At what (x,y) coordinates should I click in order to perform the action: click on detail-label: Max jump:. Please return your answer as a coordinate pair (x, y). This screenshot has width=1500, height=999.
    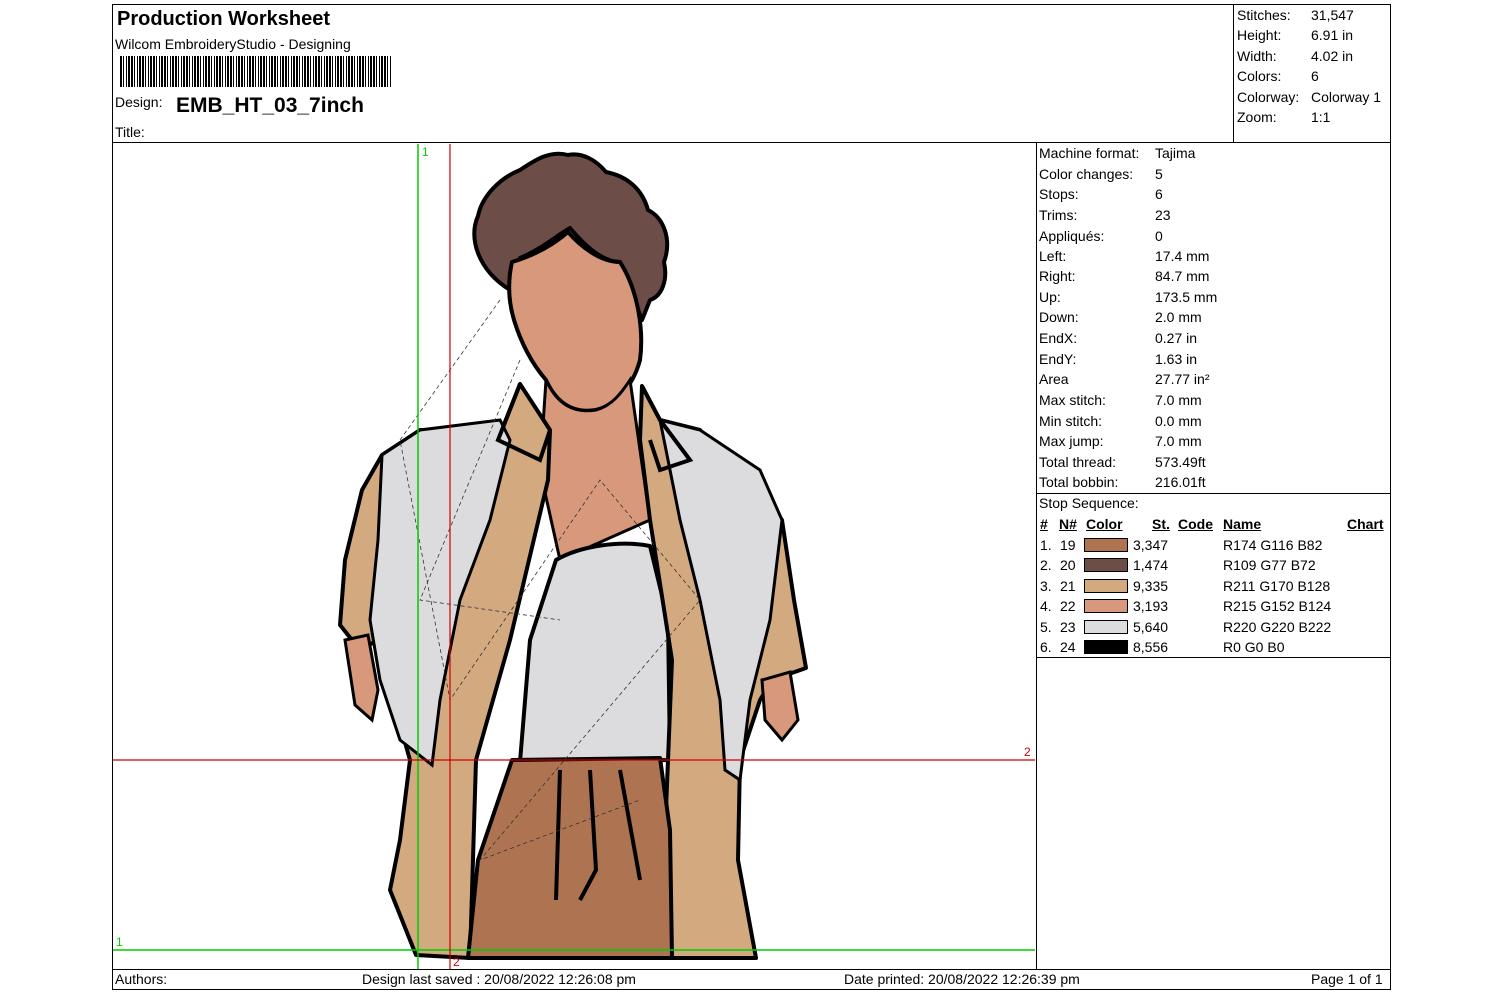
    Looking at the image, I should click on (1071, 441).